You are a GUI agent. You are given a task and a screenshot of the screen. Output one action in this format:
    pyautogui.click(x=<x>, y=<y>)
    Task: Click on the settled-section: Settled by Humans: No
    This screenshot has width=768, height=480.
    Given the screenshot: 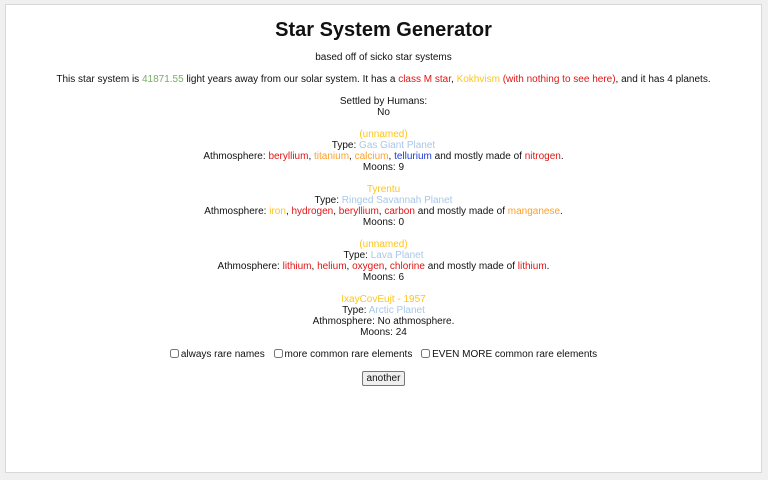 What is the action you would take?
    pyautogui.click(x=383, y=107)
    